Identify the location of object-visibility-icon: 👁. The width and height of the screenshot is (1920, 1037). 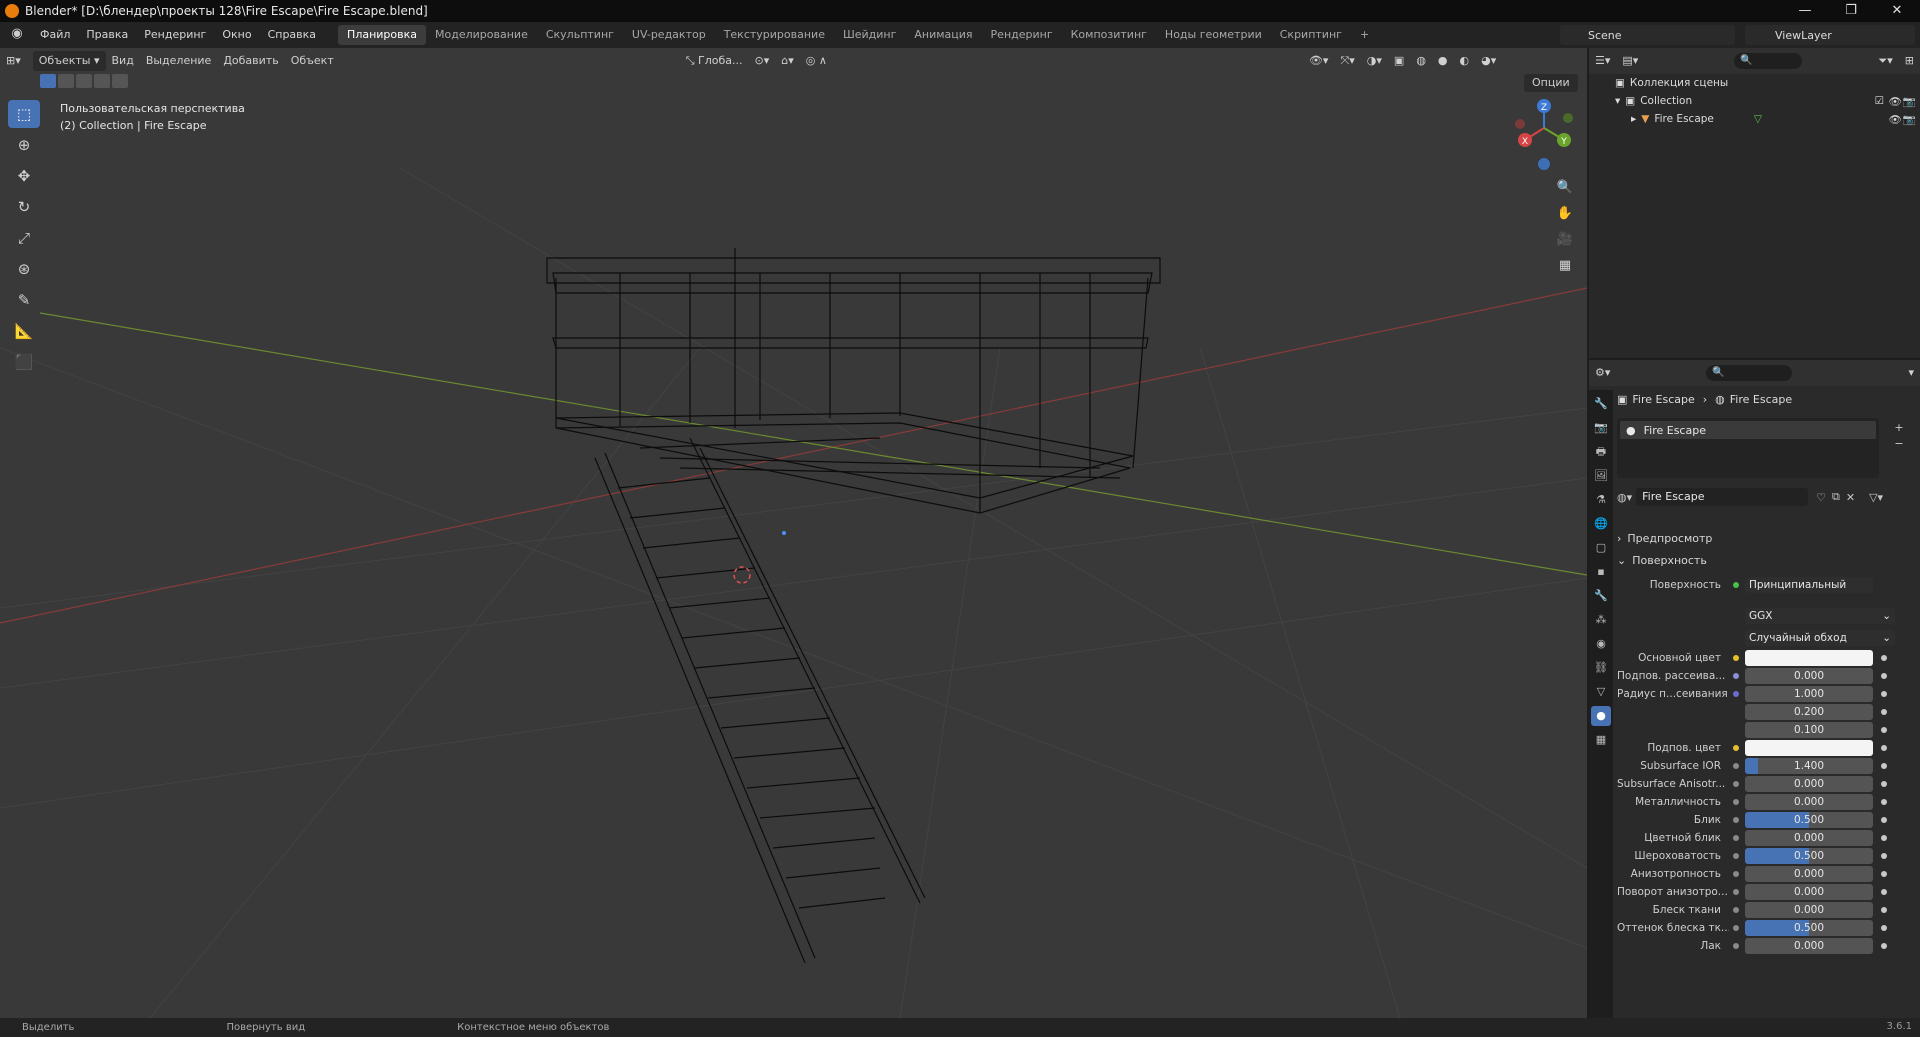
(1895, 119).